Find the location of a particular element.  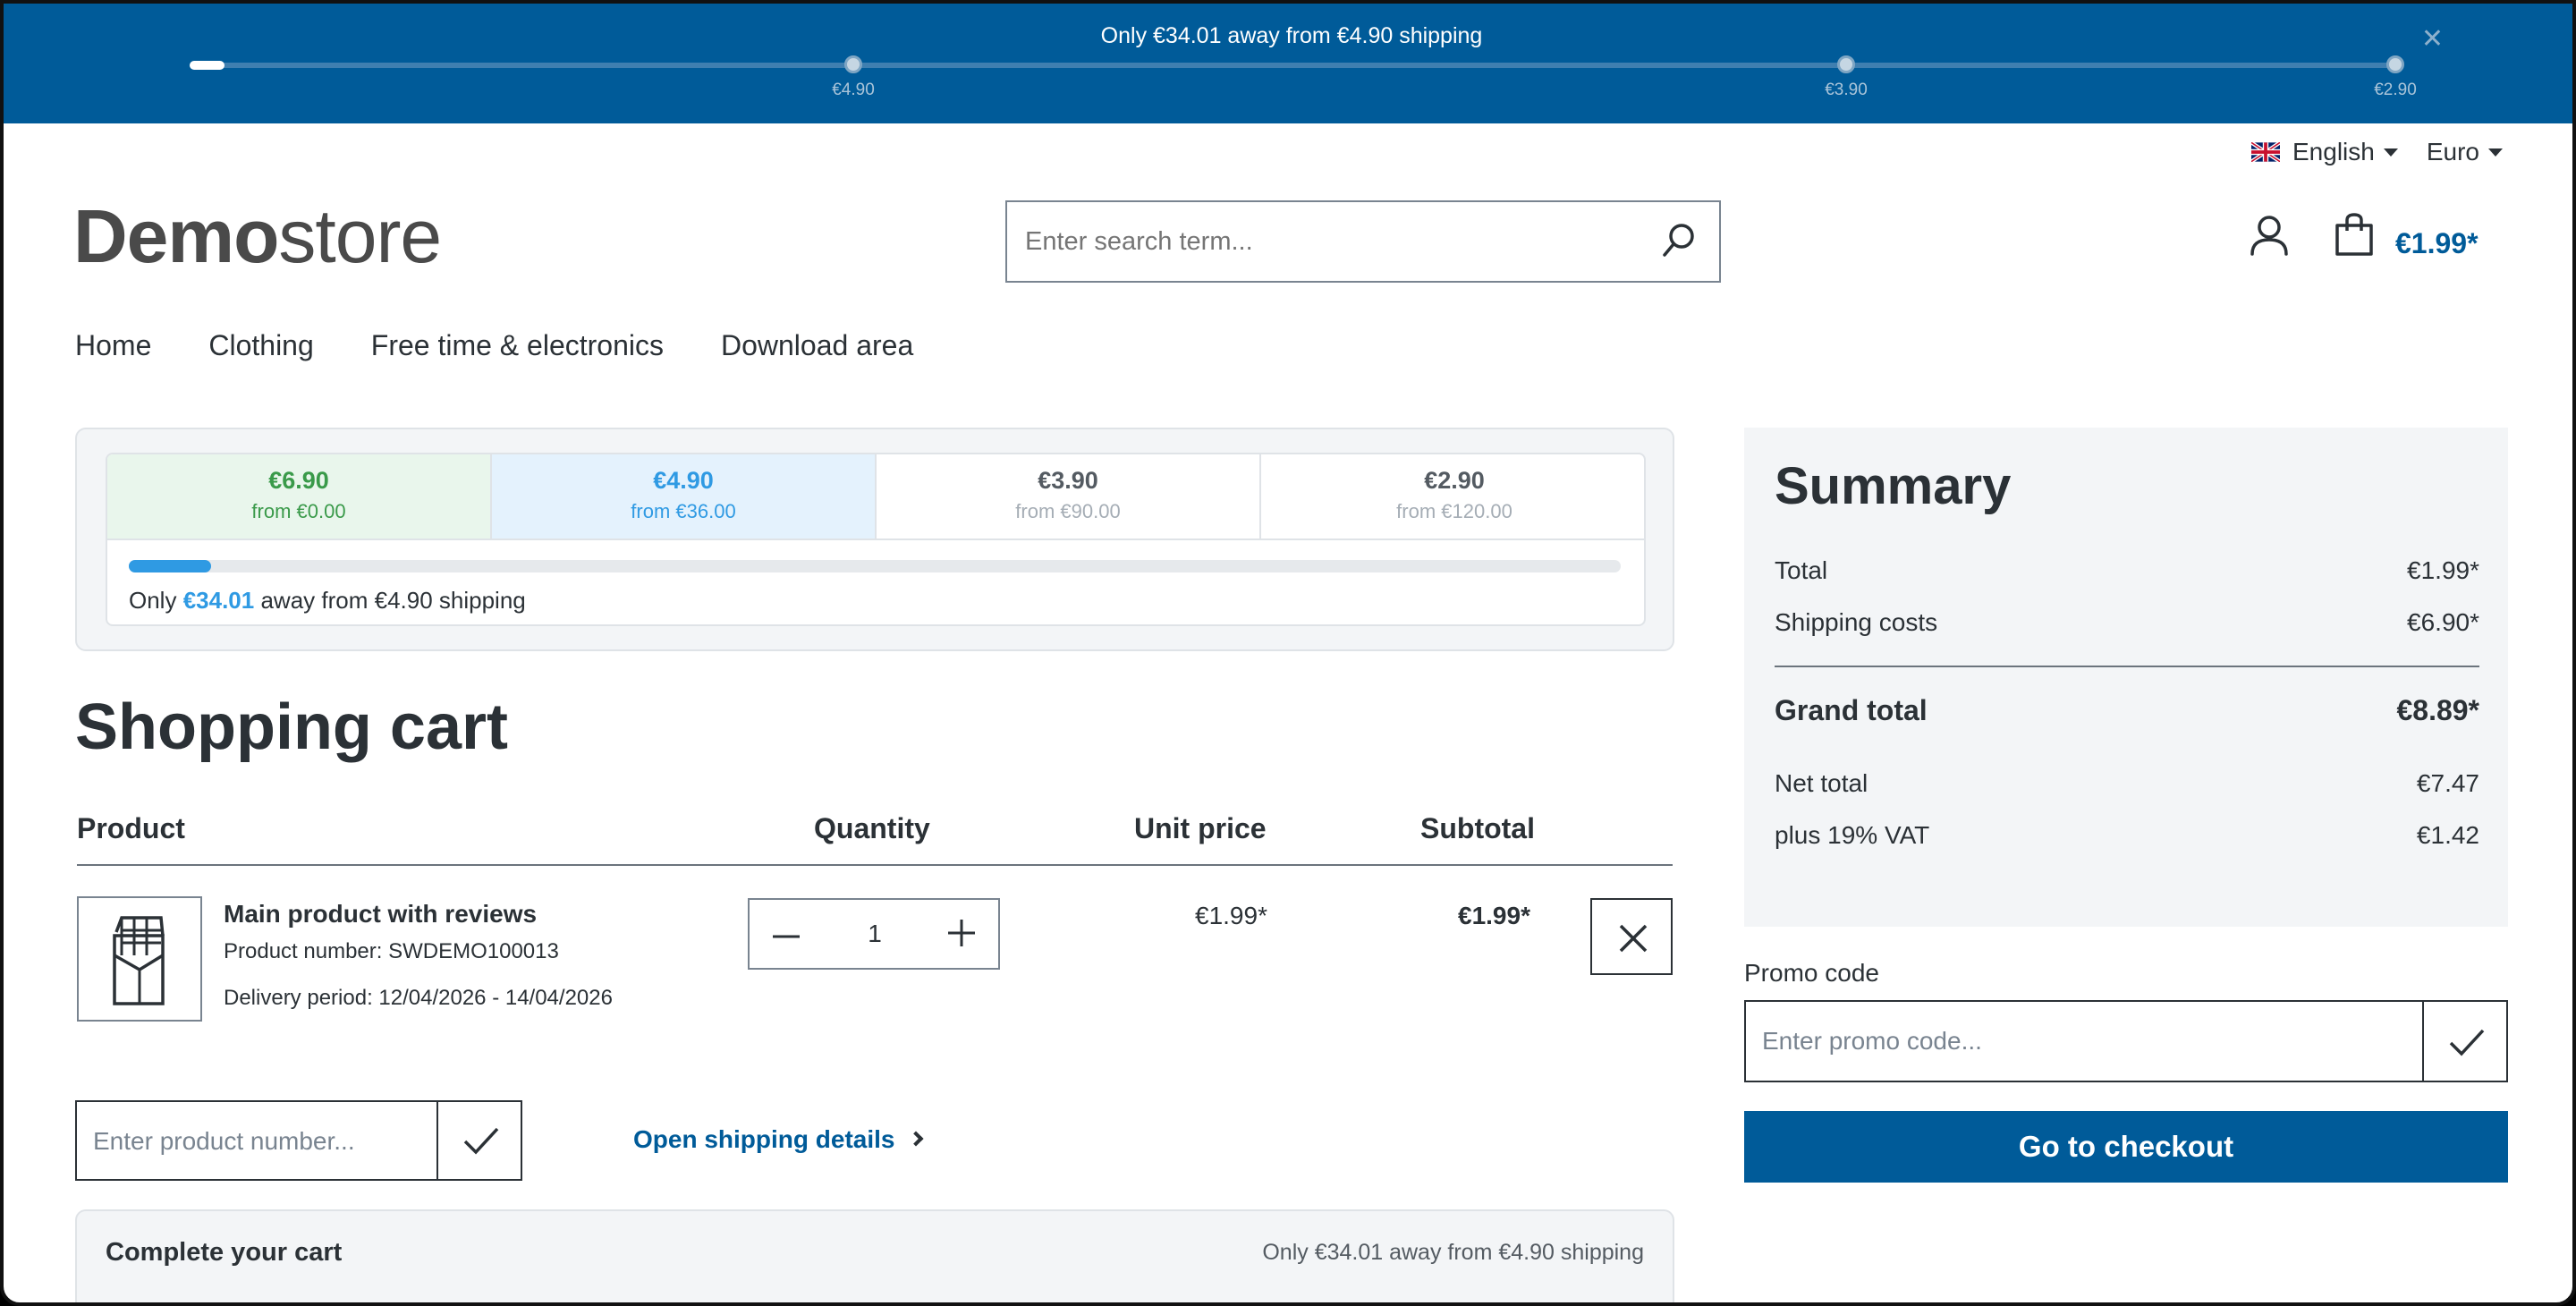

summary-label: Grand total is located at coordinates (1851, 710).